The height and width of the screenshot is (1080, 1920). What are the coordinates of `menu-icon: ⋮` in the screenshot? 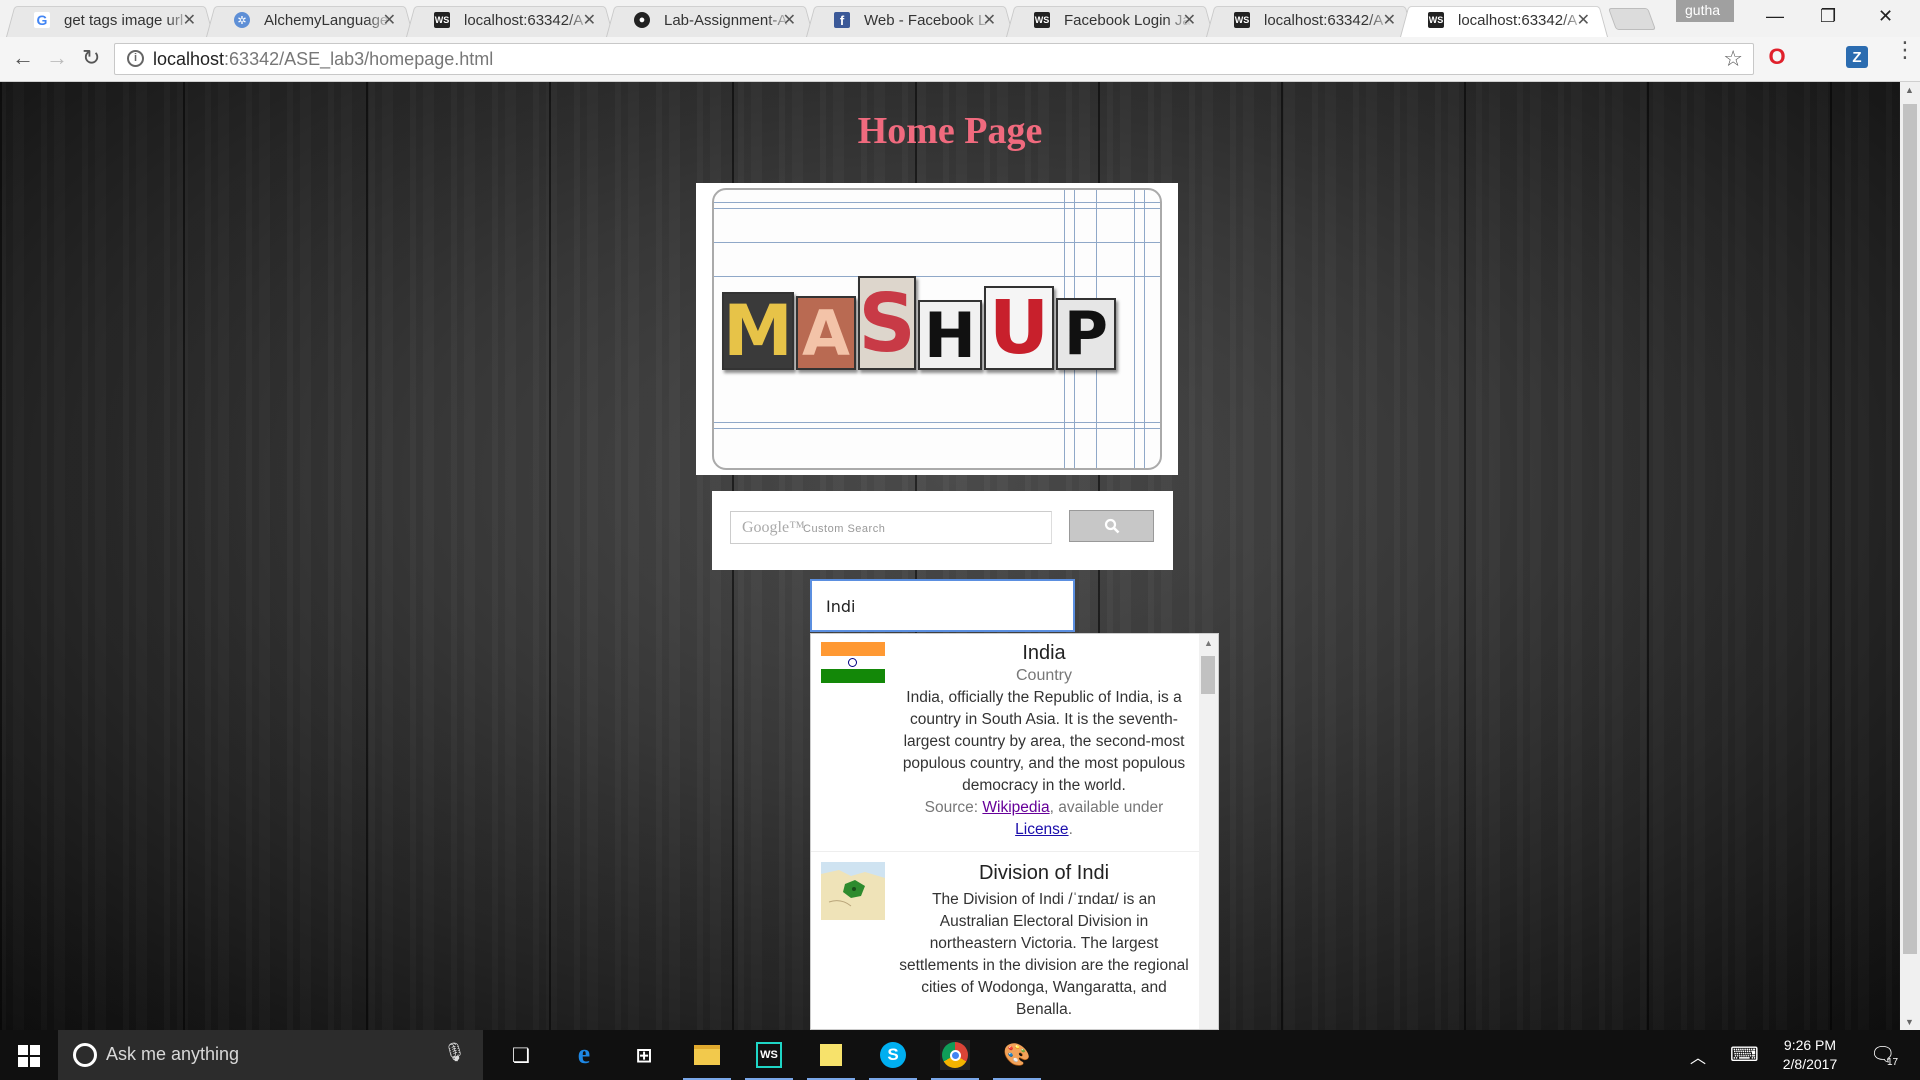 It's located at (1905, 50).